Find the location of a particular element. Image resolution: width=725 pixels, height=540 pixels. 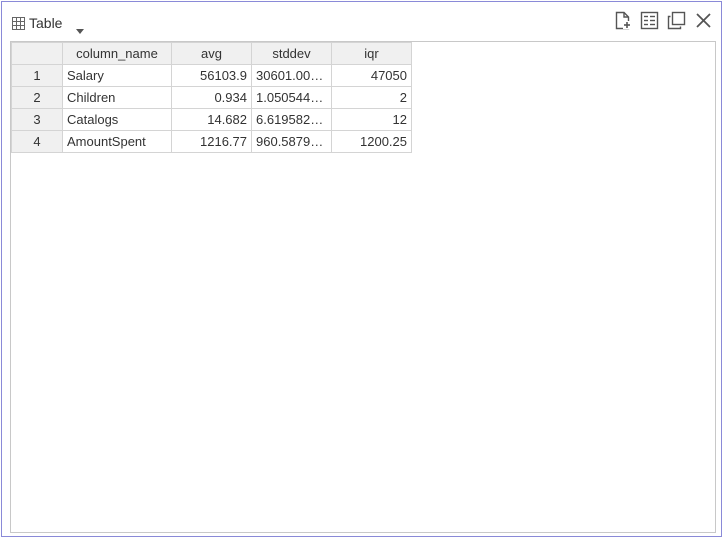

table-grid-icon is located at coordinates (18, 23).